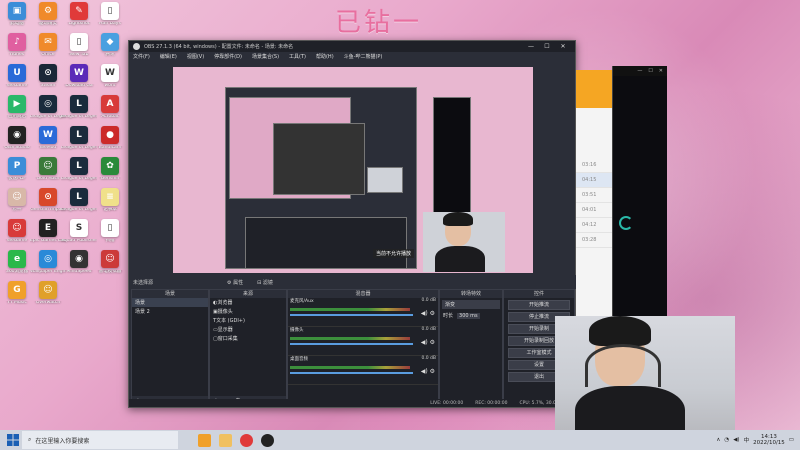  I want to click on source-item: ▣ 摄像头, so click(248, 311).